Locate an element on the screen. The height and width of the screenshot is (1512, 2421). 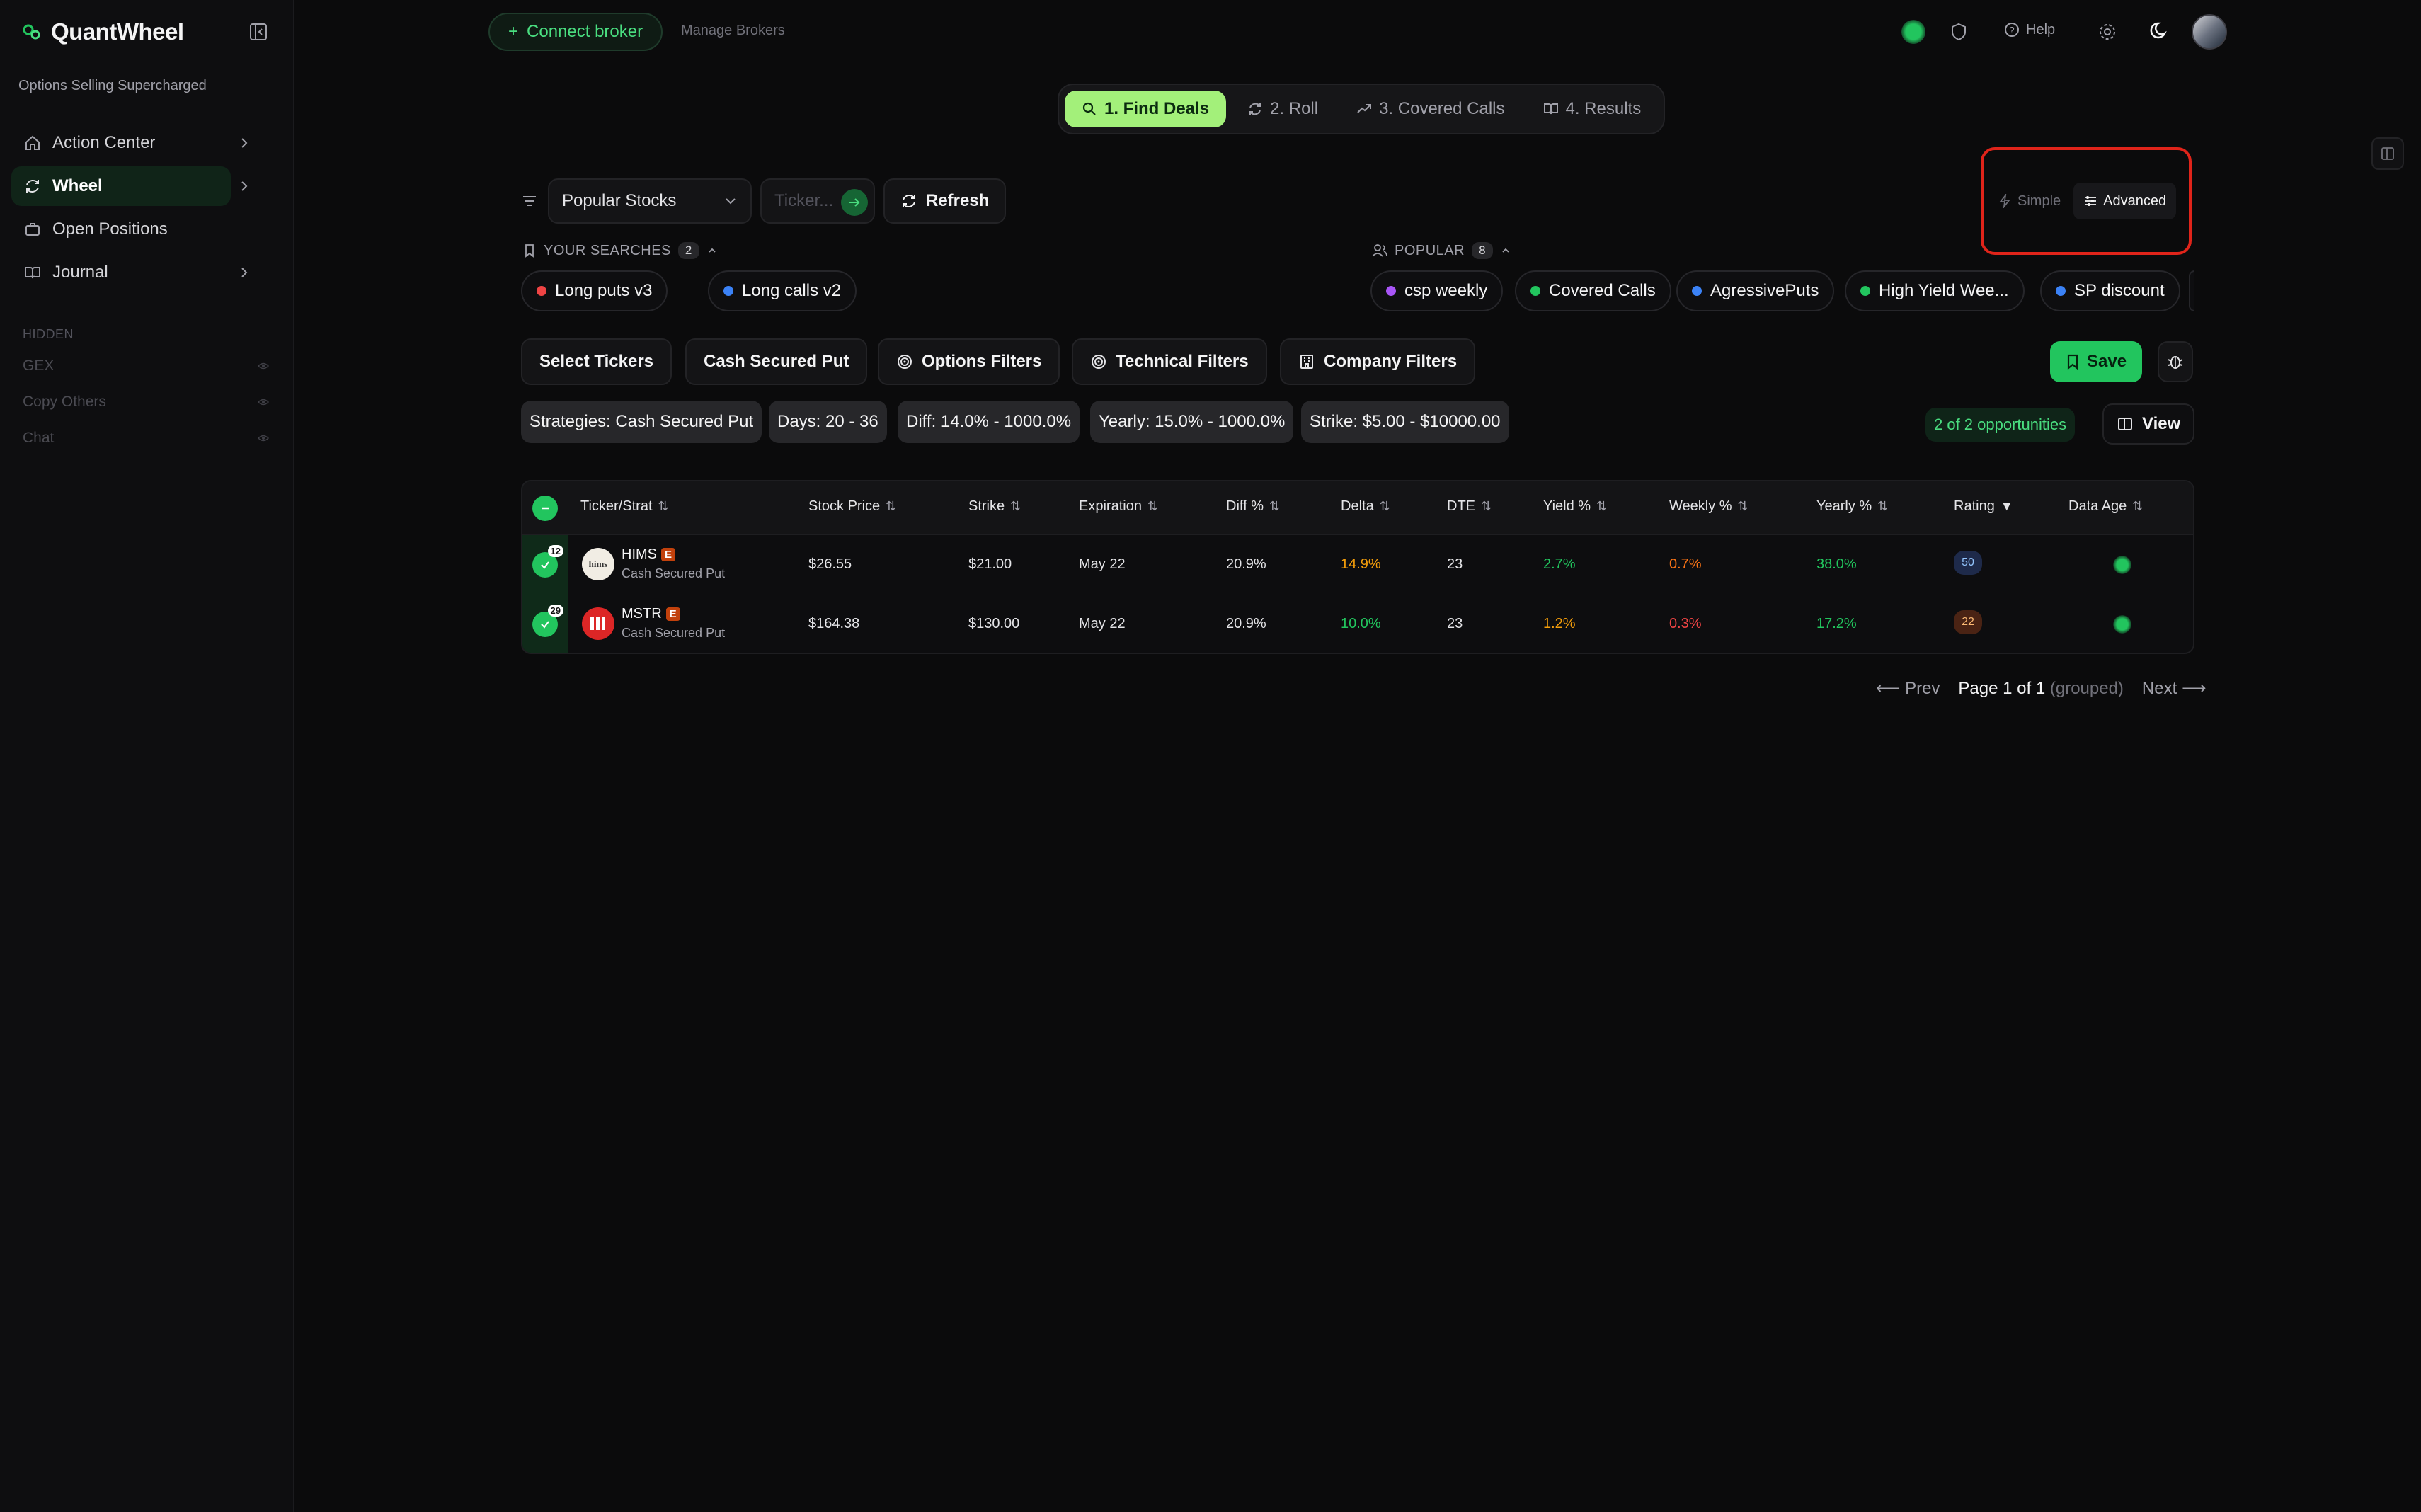
column-header-delta: Delta ⇅ is located at coordinates (1366, 506).